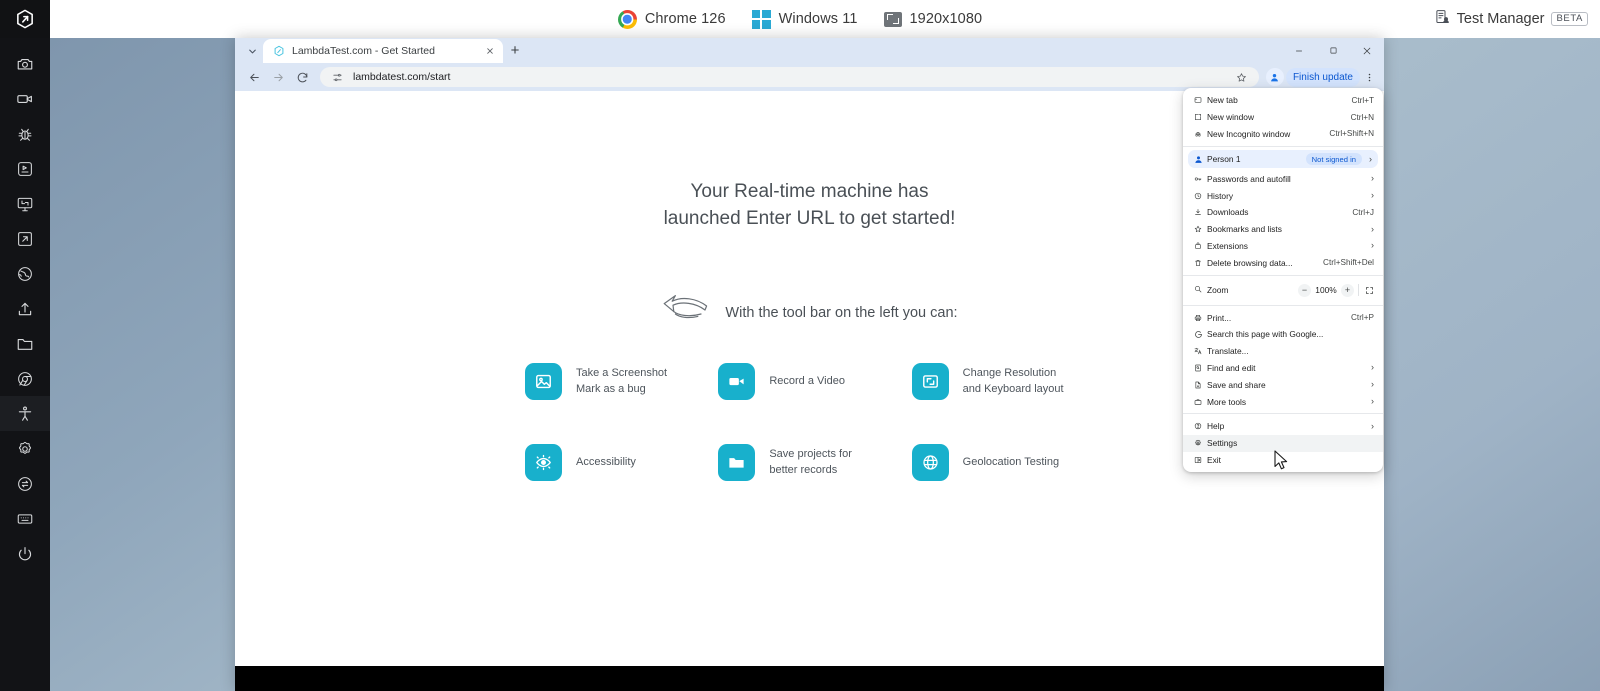  What do you see at coordinates (1283, 159) in the screenshot?
I see `menu-item-profile: Person 1 Not signed in ›` at bounding box center [1283, 159].